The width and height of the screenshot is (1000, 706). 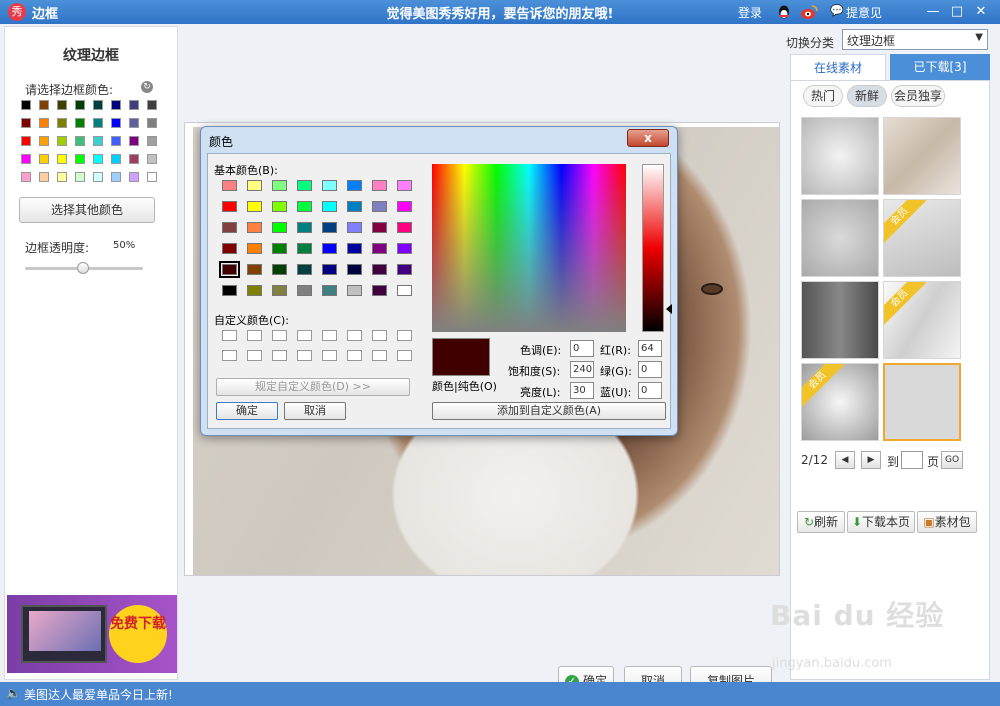 I want to click on sat-input: 240, so click(x=582, y=369).